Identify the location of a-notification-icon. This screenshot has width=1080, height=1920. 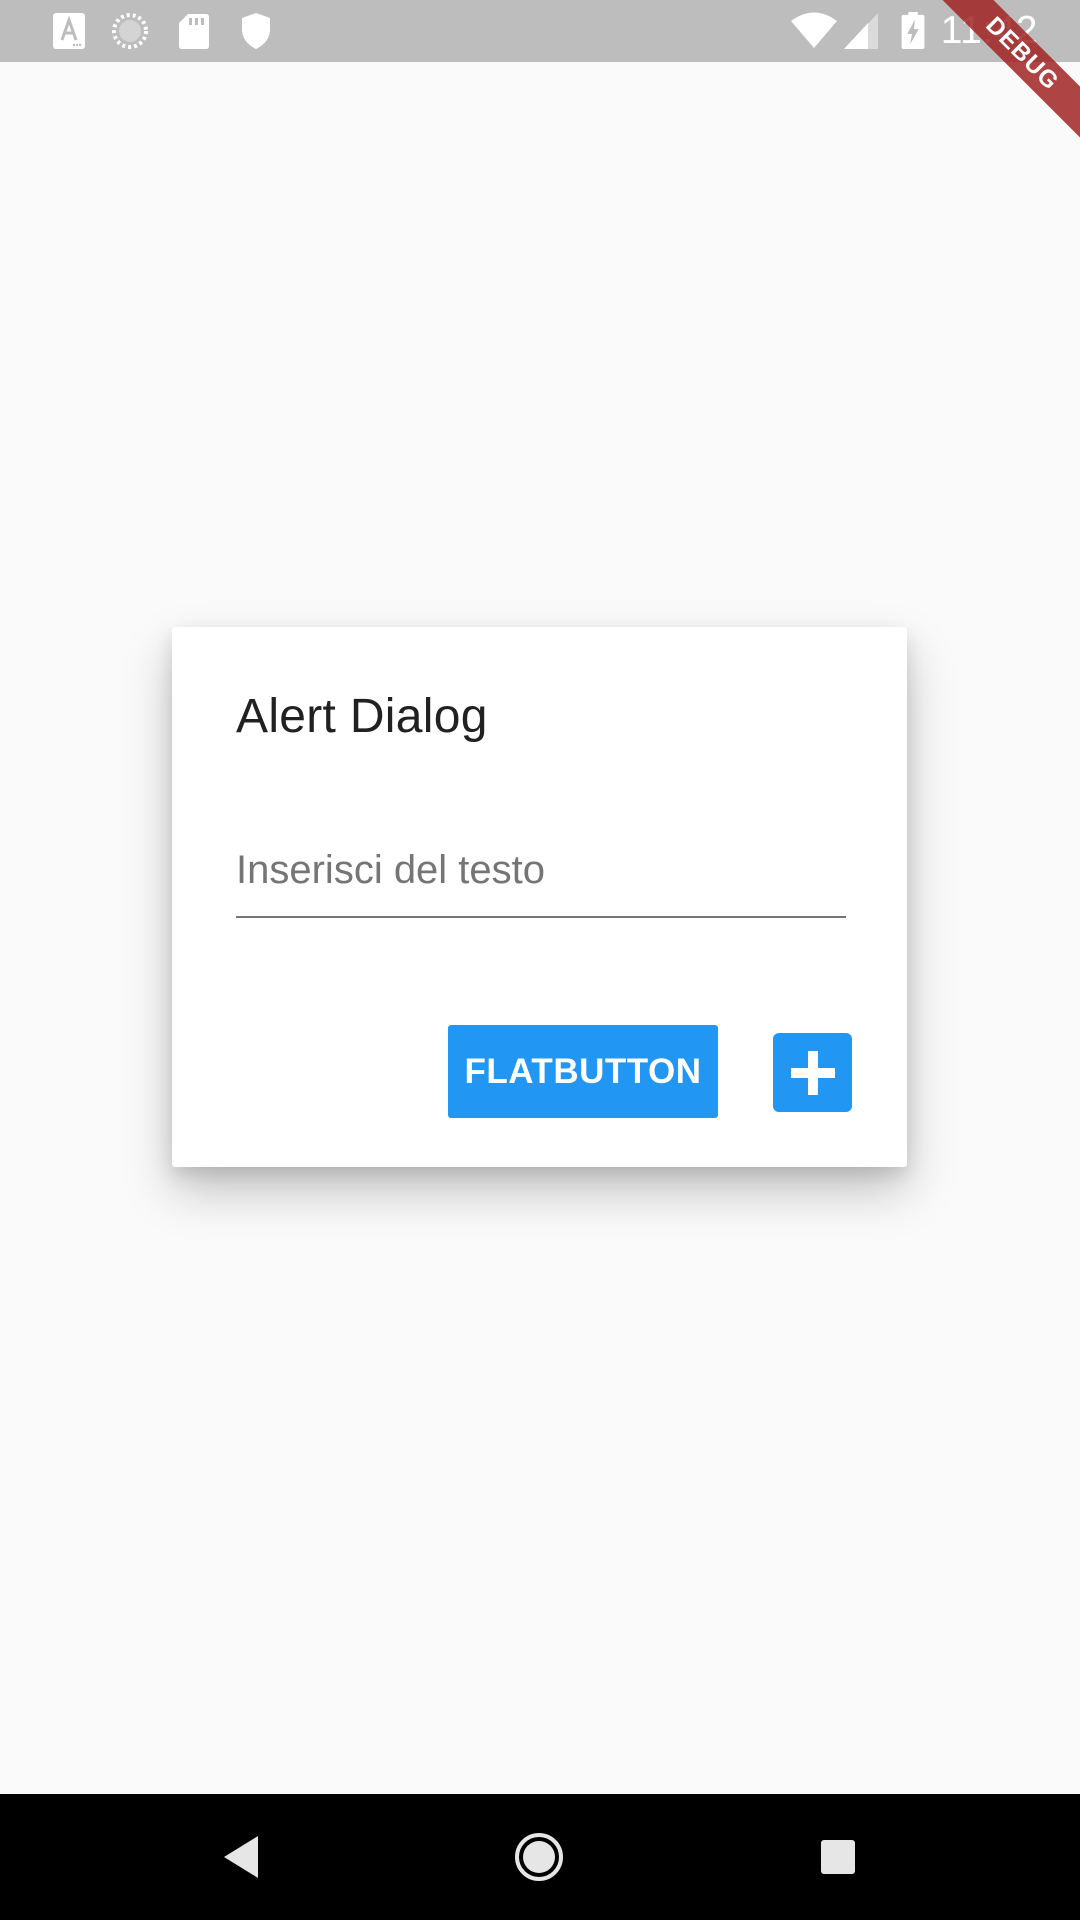
(69, 31).